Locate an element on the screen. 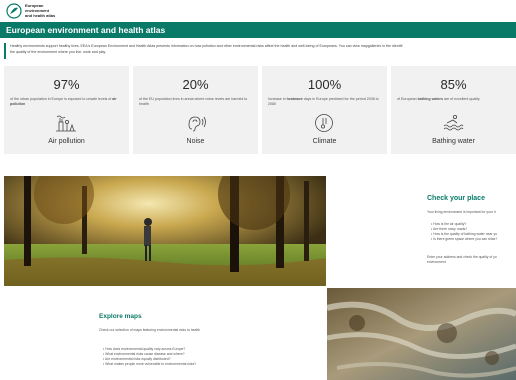  card-label: Bathing water is located at coordinates (453, 141).